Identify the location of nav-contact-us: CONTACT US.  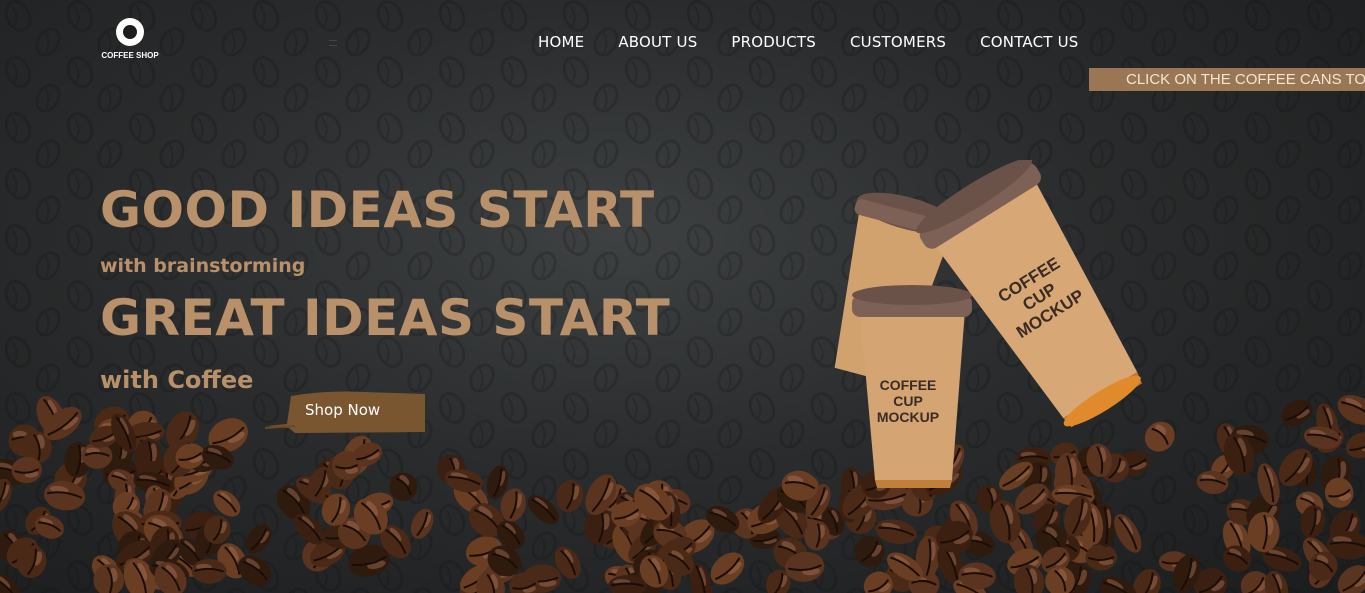
(1029, 42).